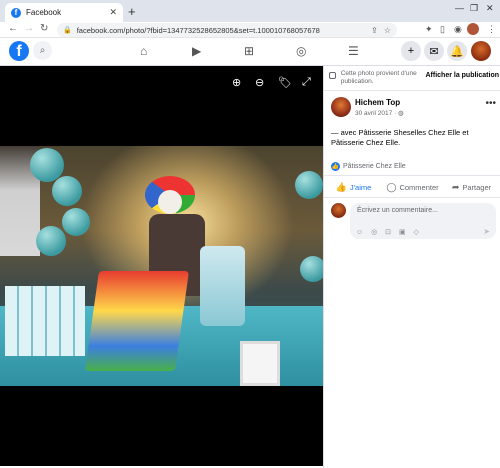 This screenshot has width=500, height=468. What do you see at coordinates (459, 8) in the screenshot?
I see `minimize-button: —` at bounding box center [459, 8].